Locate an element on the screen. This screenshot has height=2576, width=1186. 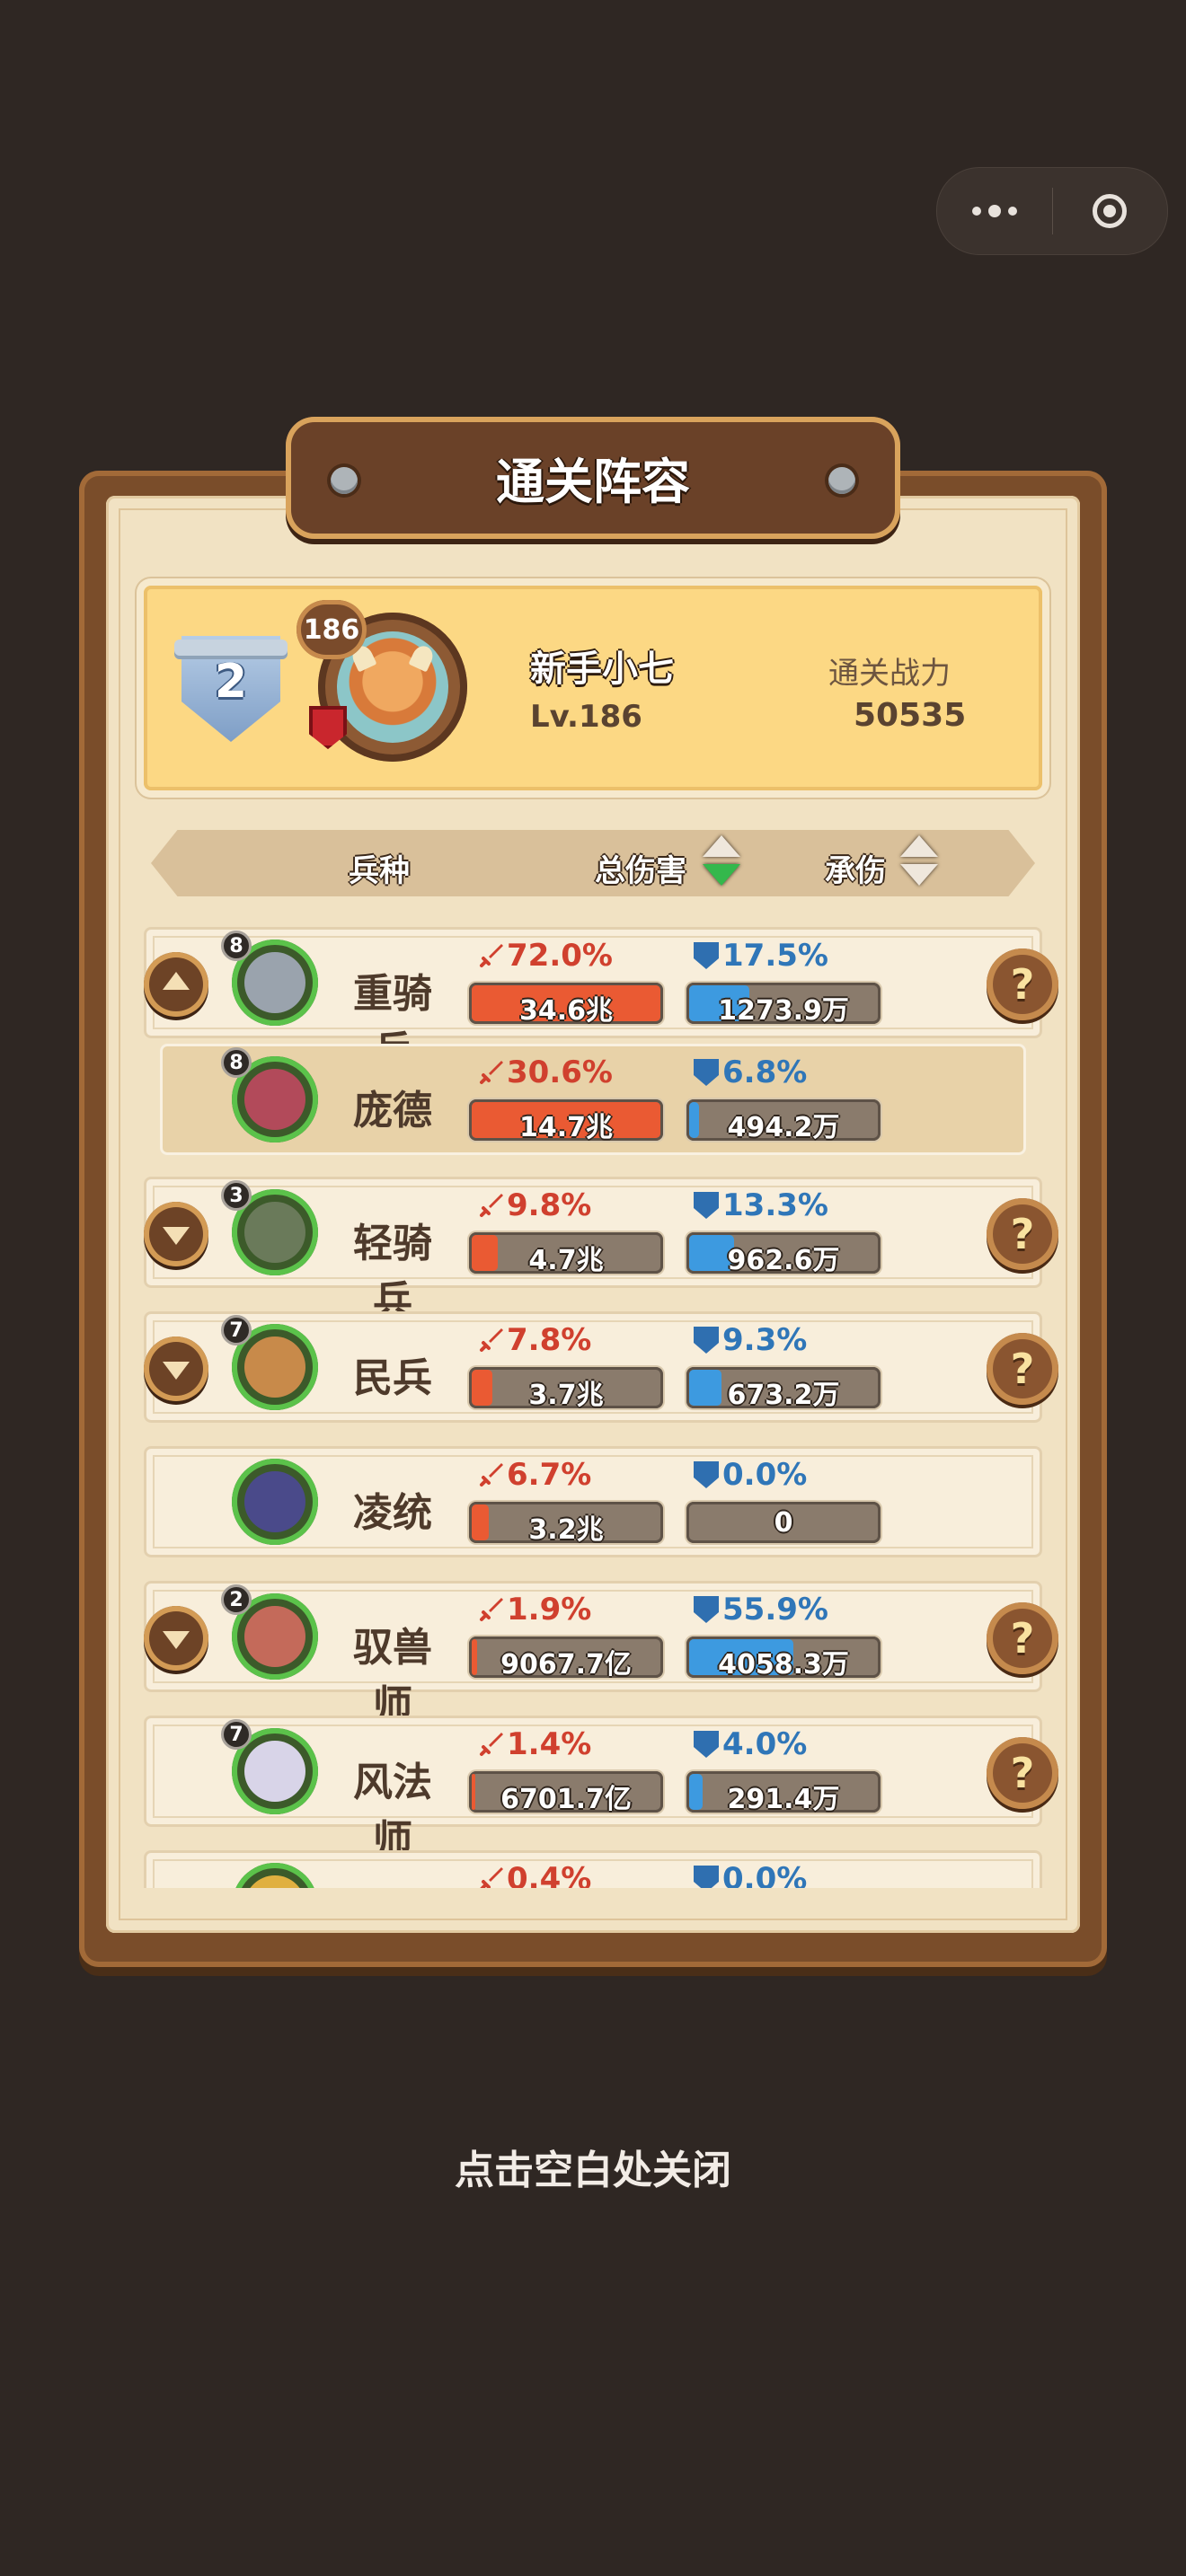
avatar-level-badge: 186 is located at coordinates (331, 629).